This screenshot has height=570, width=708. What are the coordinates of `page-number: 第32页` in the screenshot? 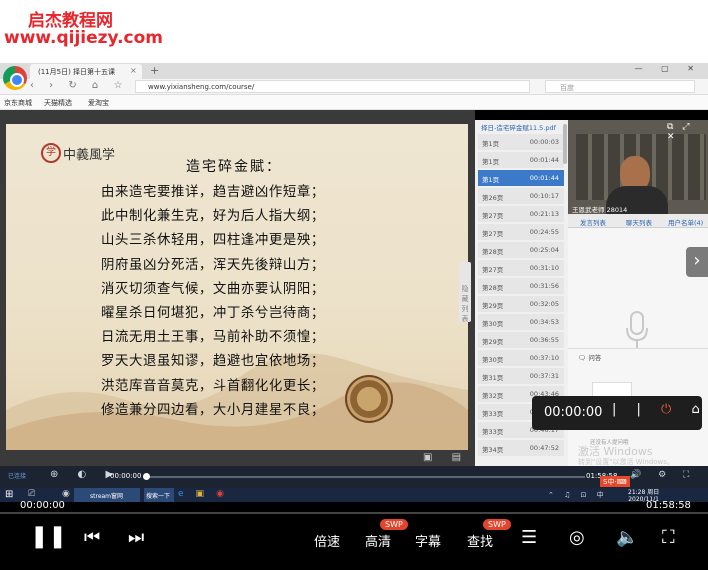 It's located at (493, 396).